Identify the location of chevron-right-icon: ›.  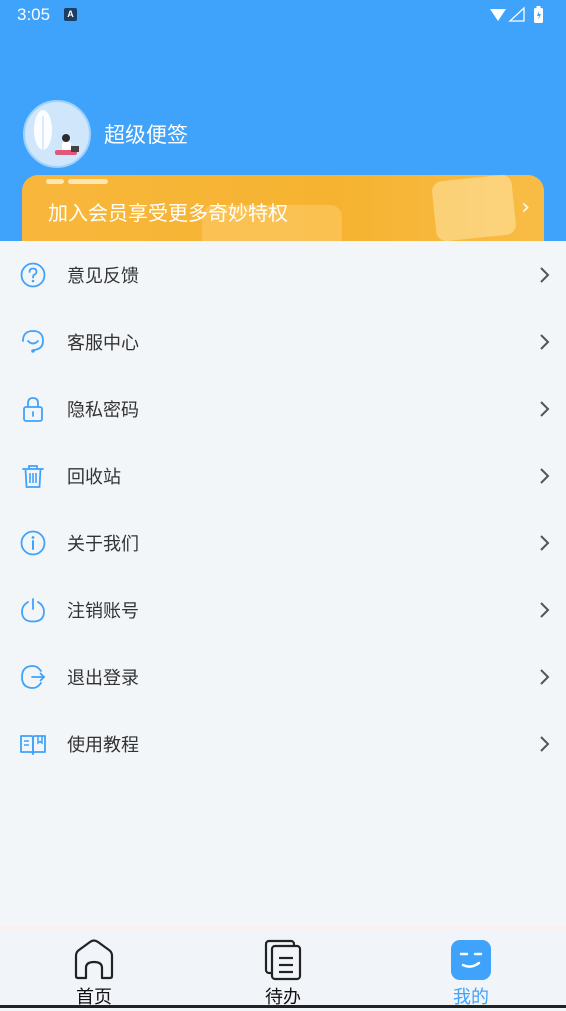
(525, 207).